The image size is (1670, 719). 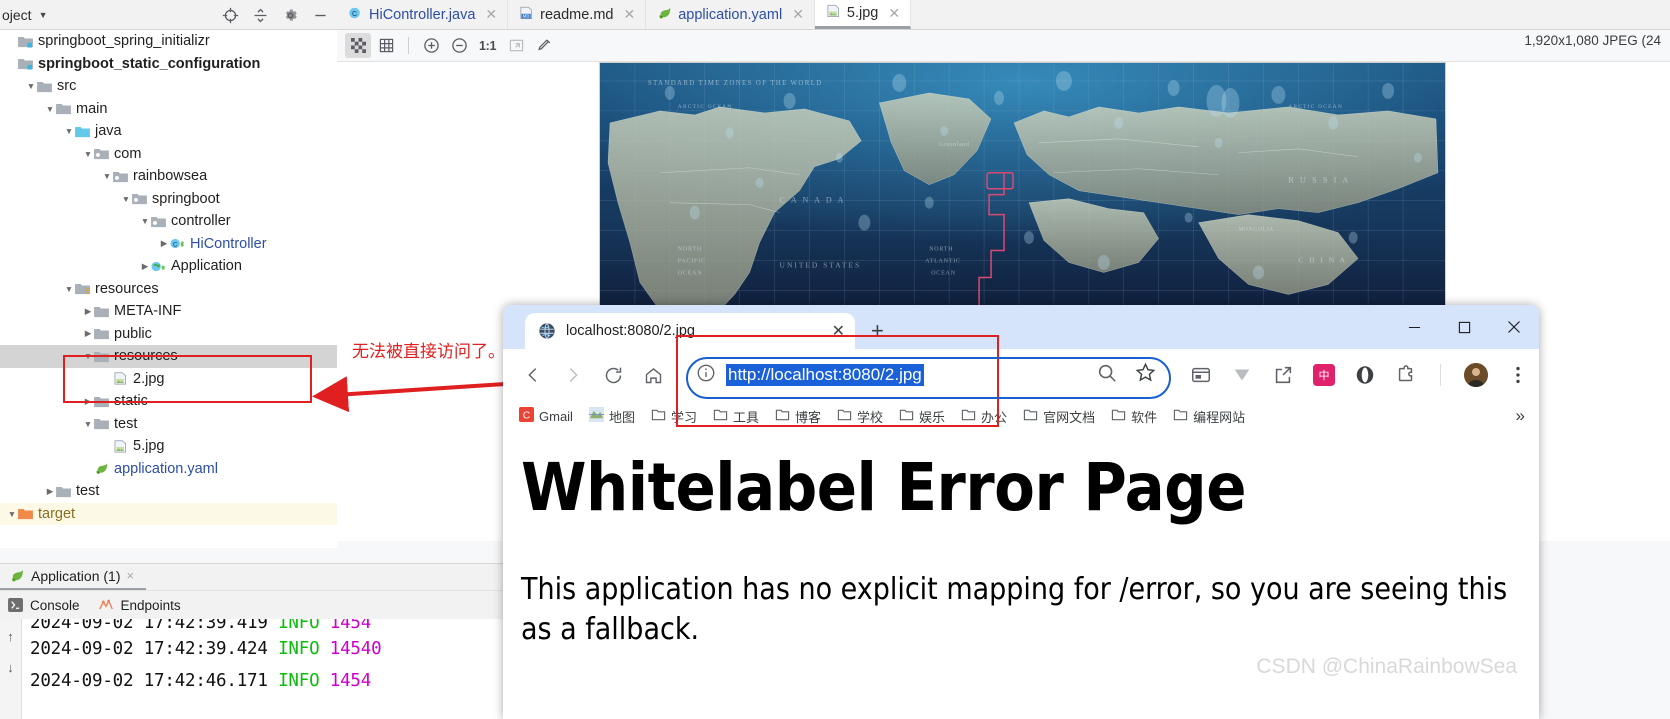 I want to click on opera-icon, so click(x=1365, y=375).